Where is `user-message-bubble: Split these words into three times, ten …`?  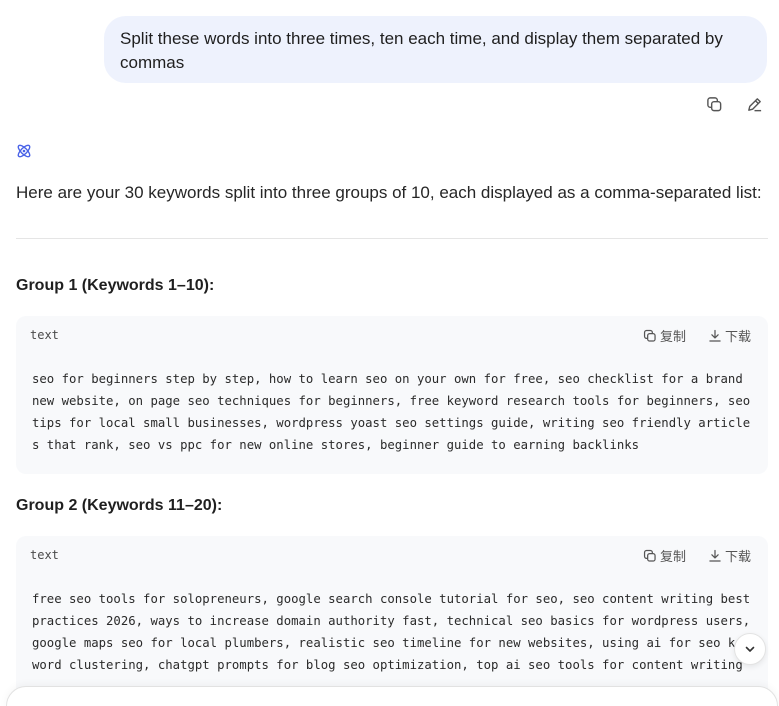 user-message-bubble: Split these words into three times, ten … is located at coordinates (435, 49).